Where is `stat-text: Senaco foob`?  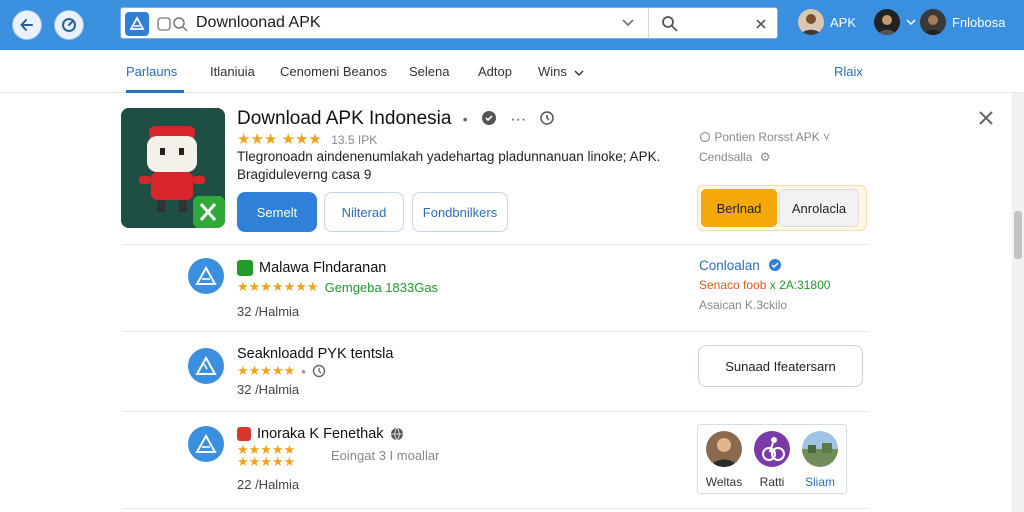 stat-text: Senaco foob is located at coordinates (733, 285).